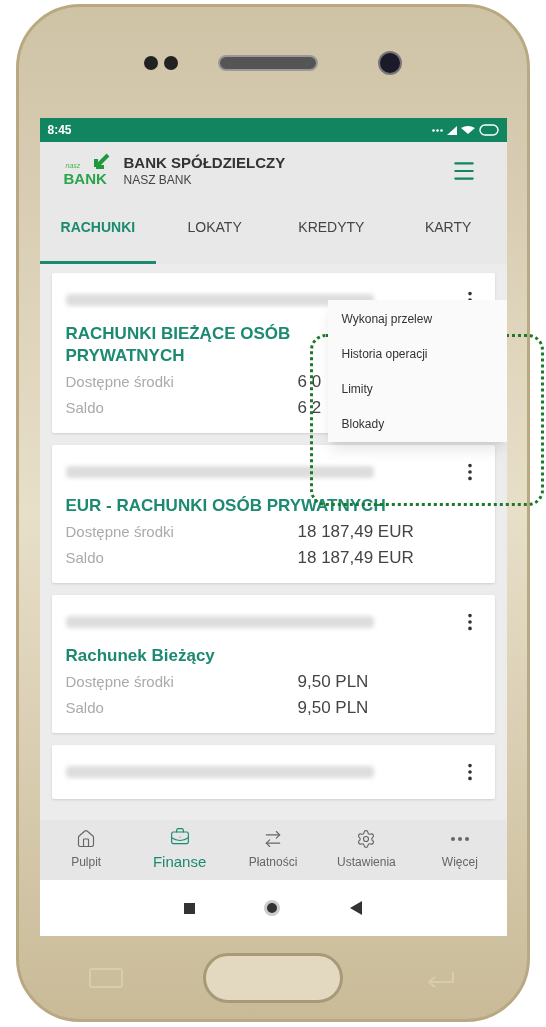 The width and height of the screenshot is (546, 1027). I want to click on tab: KREDYTY, so click(331, 232).